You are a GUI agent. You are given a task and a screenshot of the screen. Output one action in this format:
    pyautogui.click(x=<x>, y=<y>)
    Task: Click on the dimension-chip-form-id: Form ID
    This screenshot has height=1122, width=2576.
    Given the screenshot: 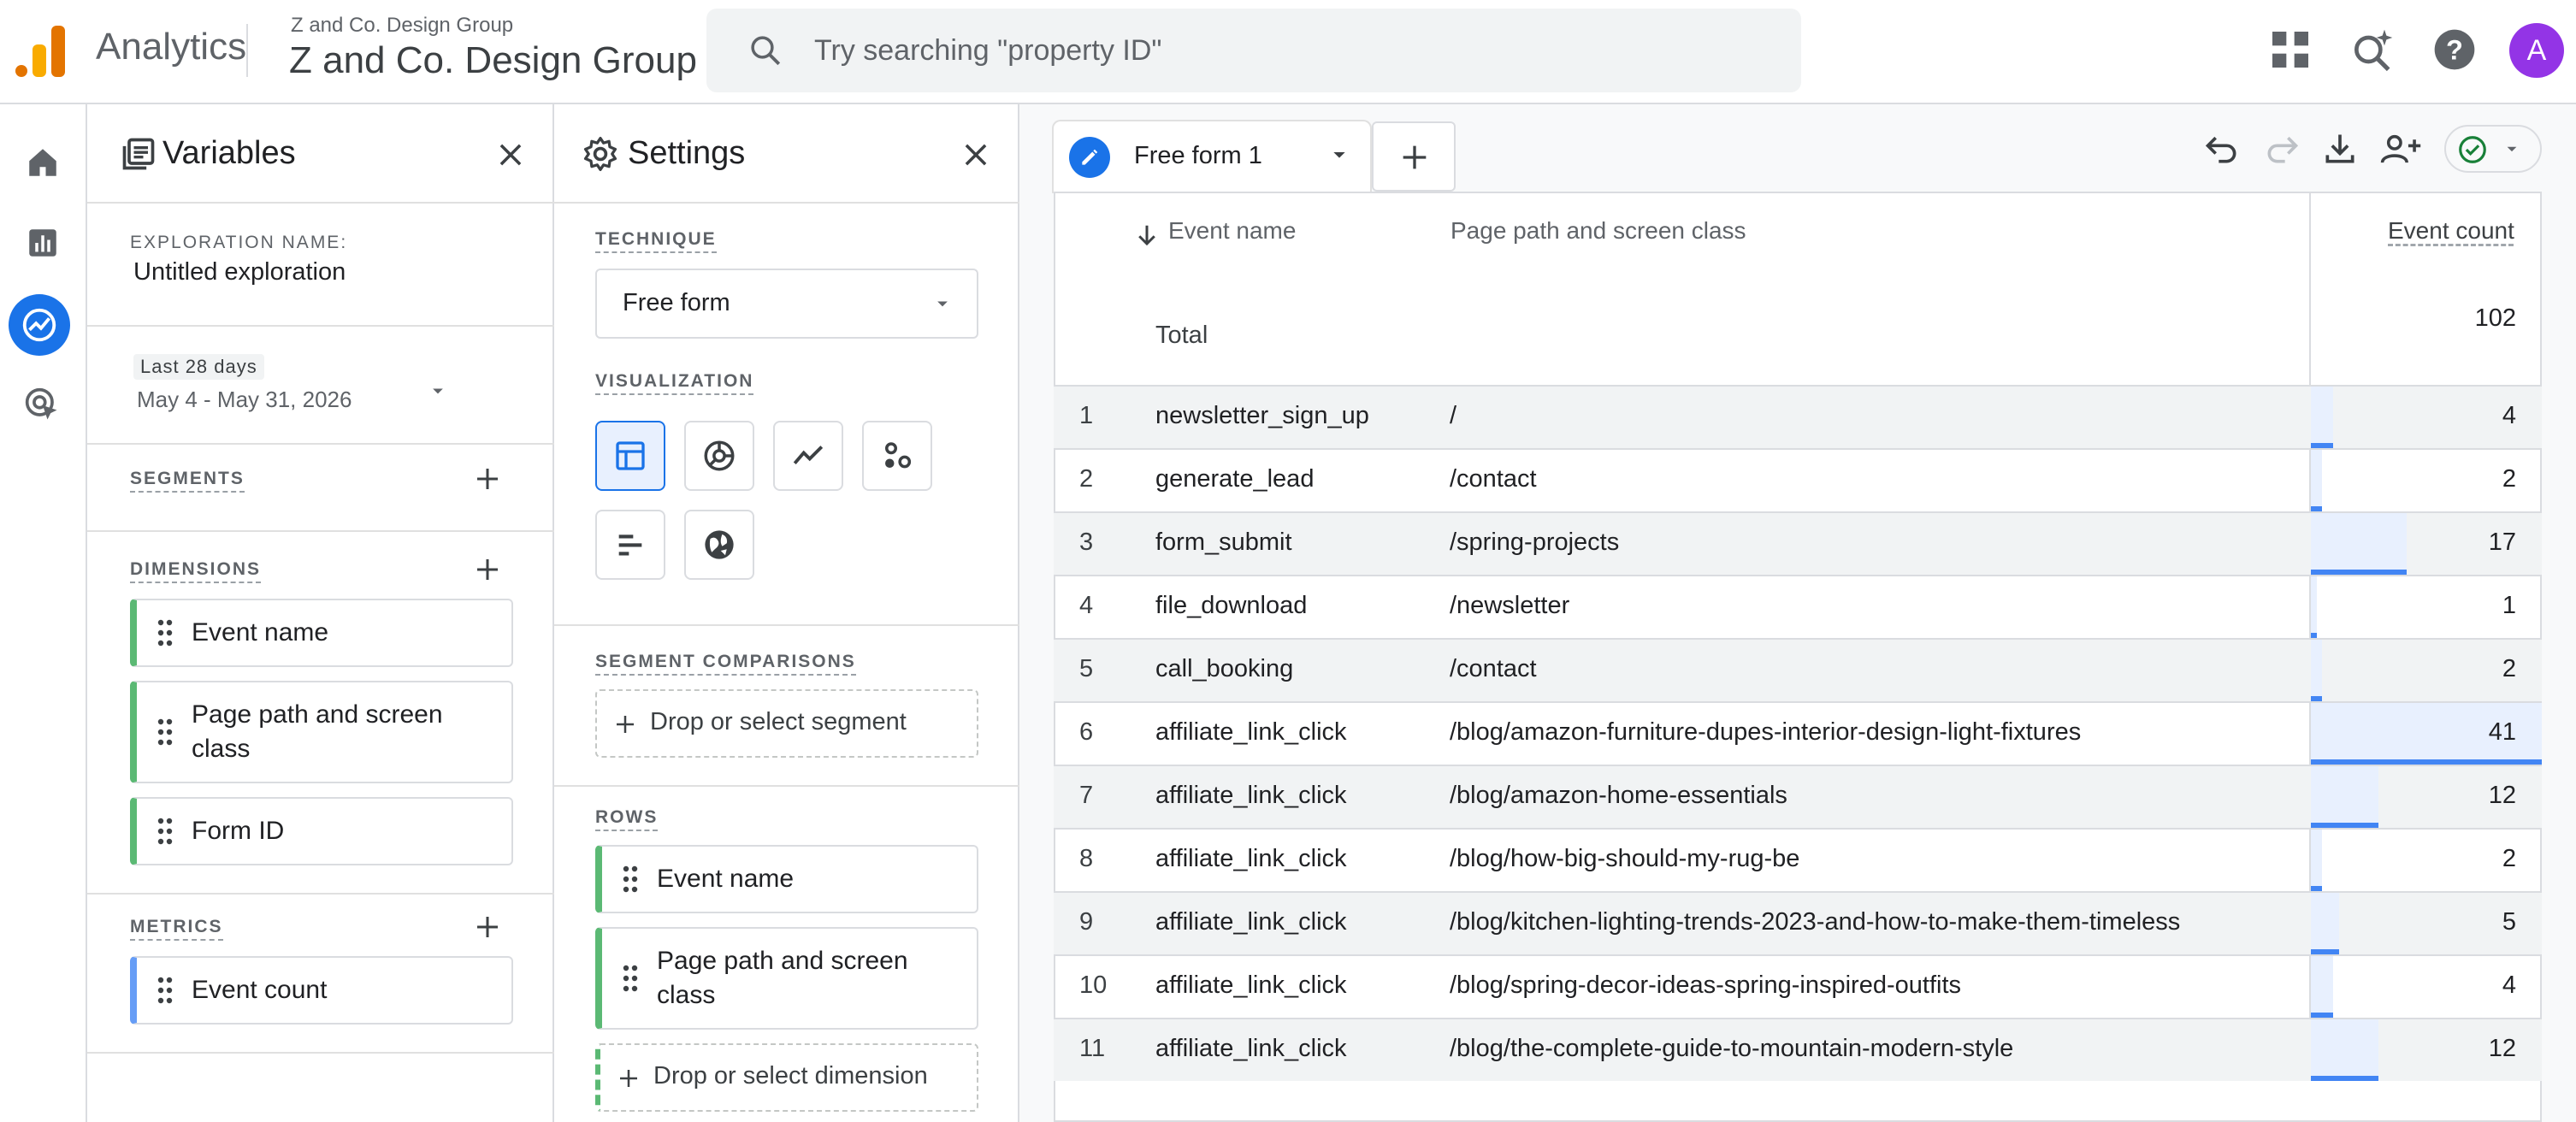 What is the action you would take?
    pyautogui.click(x=321, y=831)
    